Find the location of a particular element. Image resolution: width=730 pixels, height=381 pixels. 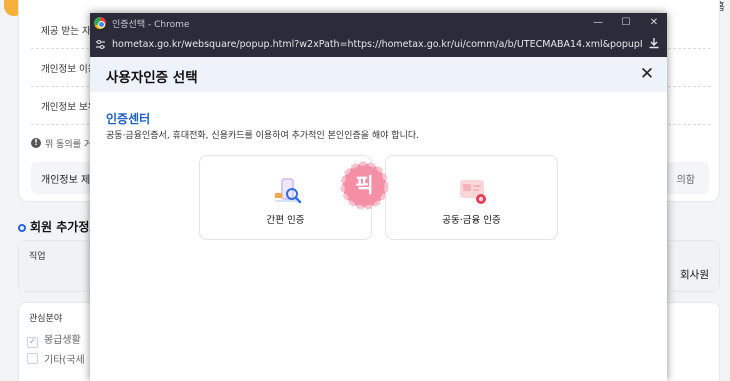

consent-row-retention: 개인정보 보유 is located at coordinates (69, 107).